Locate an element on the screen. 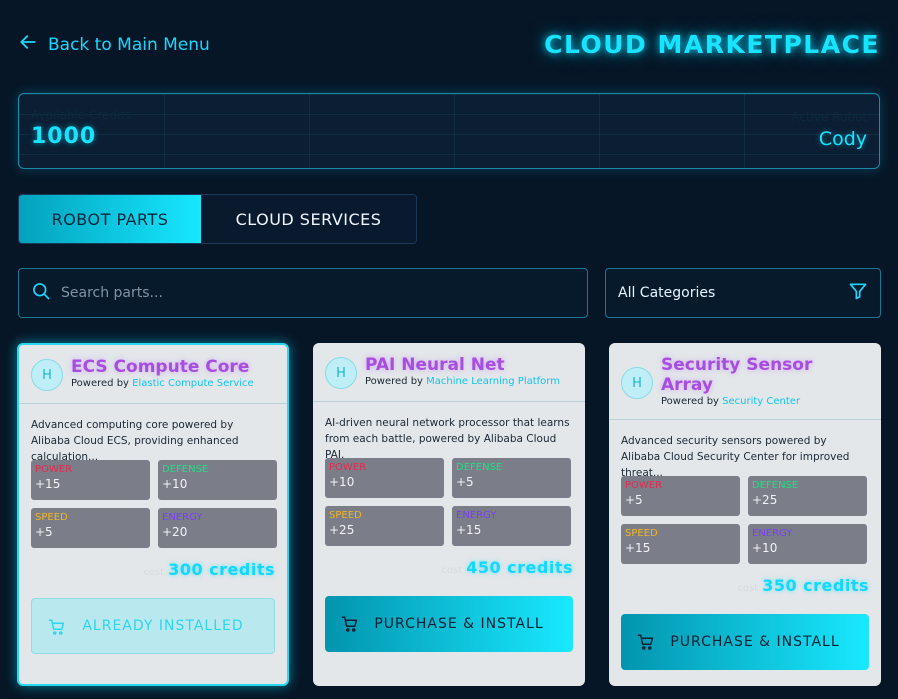 The height and width of the screenshot is (699, 898). stat-defense-value: +25 is located at coordinates (765, 500).